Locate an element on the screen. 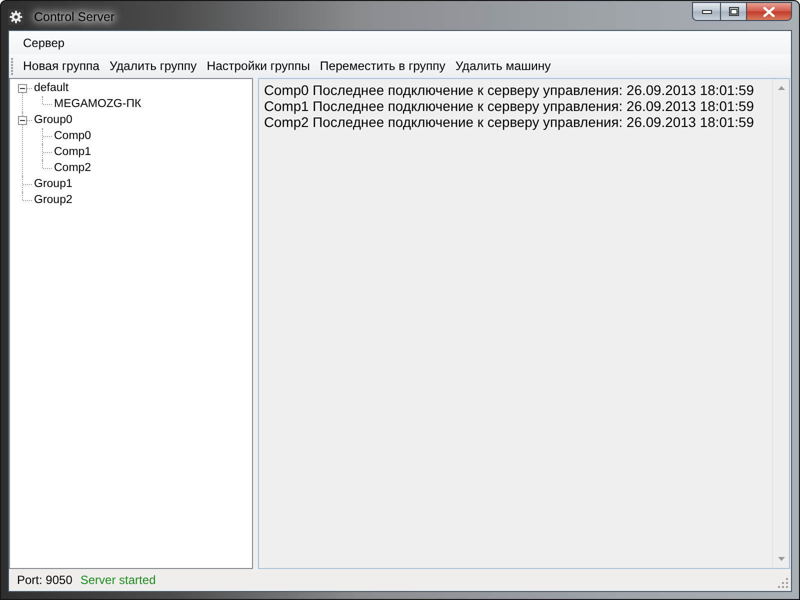  gear-icon is located at coordinates (16, 16).